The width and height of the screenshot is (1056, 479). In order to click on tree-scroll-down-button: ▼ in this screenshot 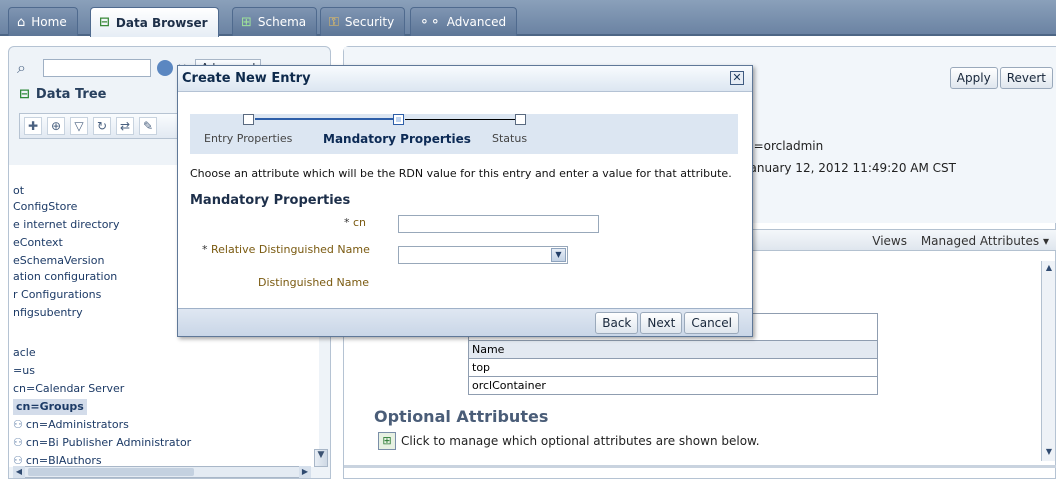, I will do `click(321, 458)`.